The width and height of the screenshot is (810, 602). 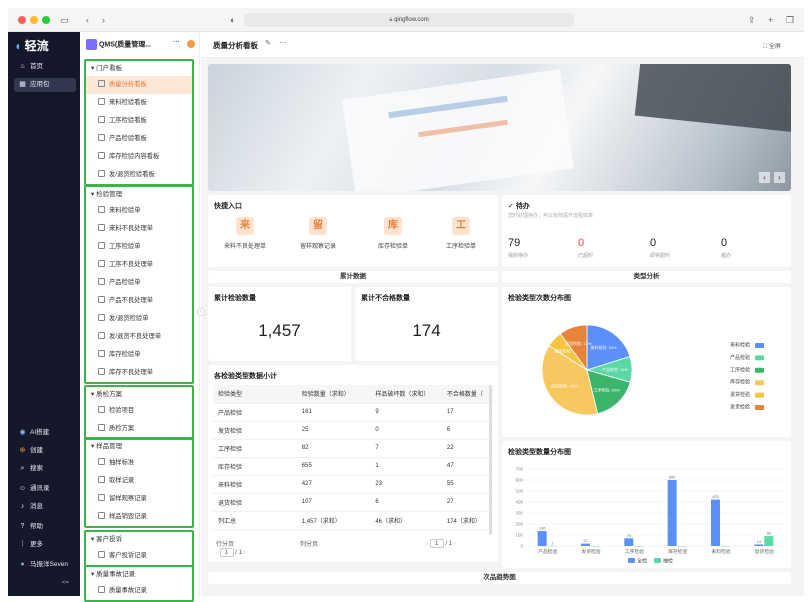 I want to click on rail-item-help: ? 帮助, so click(x=45, y=527).